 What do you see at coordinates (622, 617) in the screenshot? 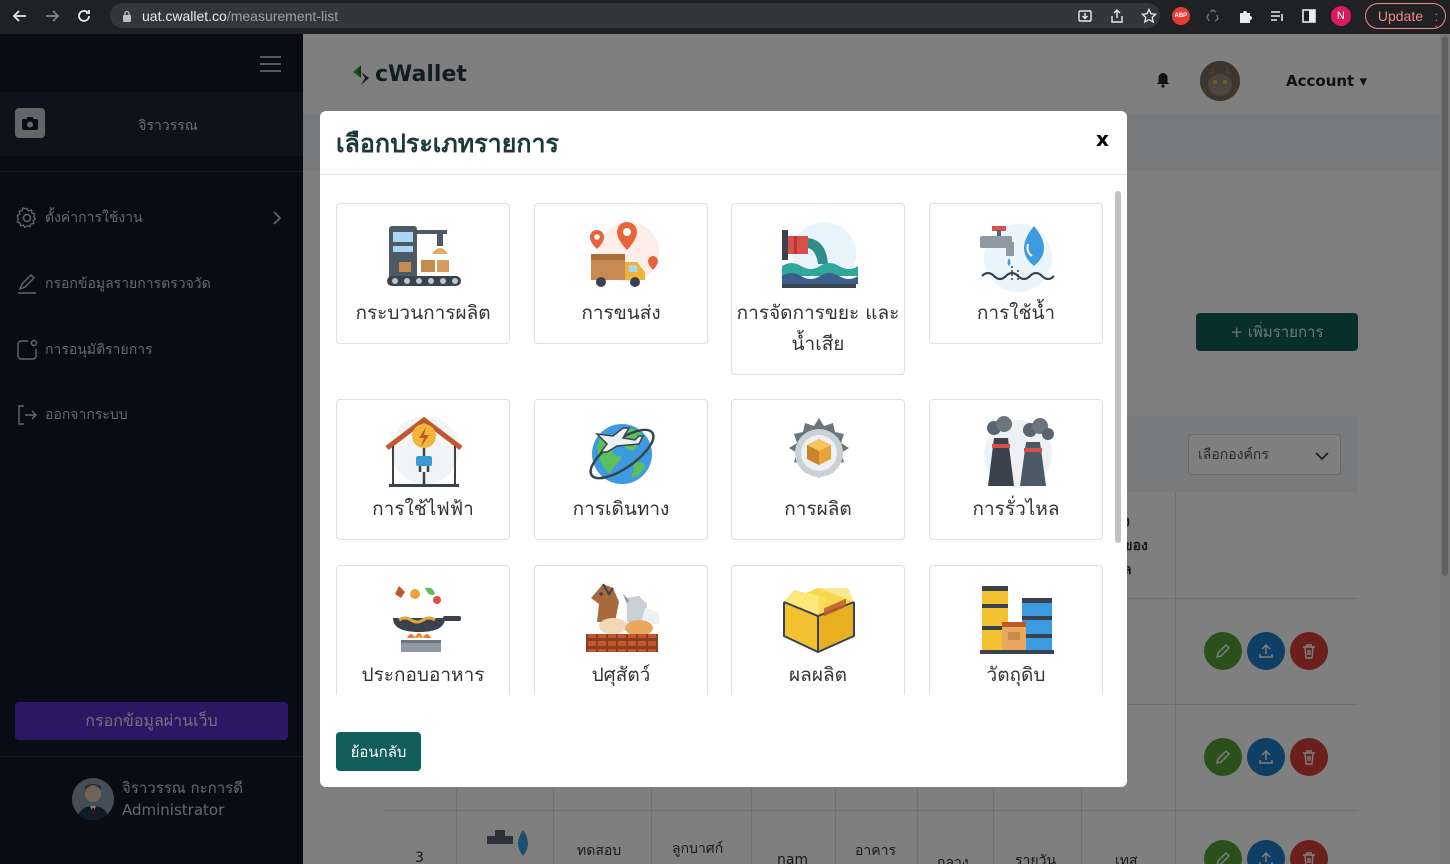
I see `livestock-icon` at bounding box center [622, 617].